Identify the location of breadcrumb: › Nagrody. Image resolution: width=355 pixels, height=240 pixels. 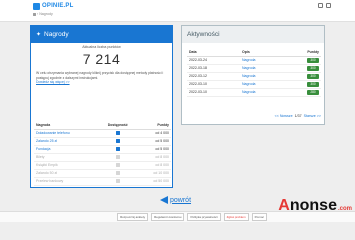
(43, 14).